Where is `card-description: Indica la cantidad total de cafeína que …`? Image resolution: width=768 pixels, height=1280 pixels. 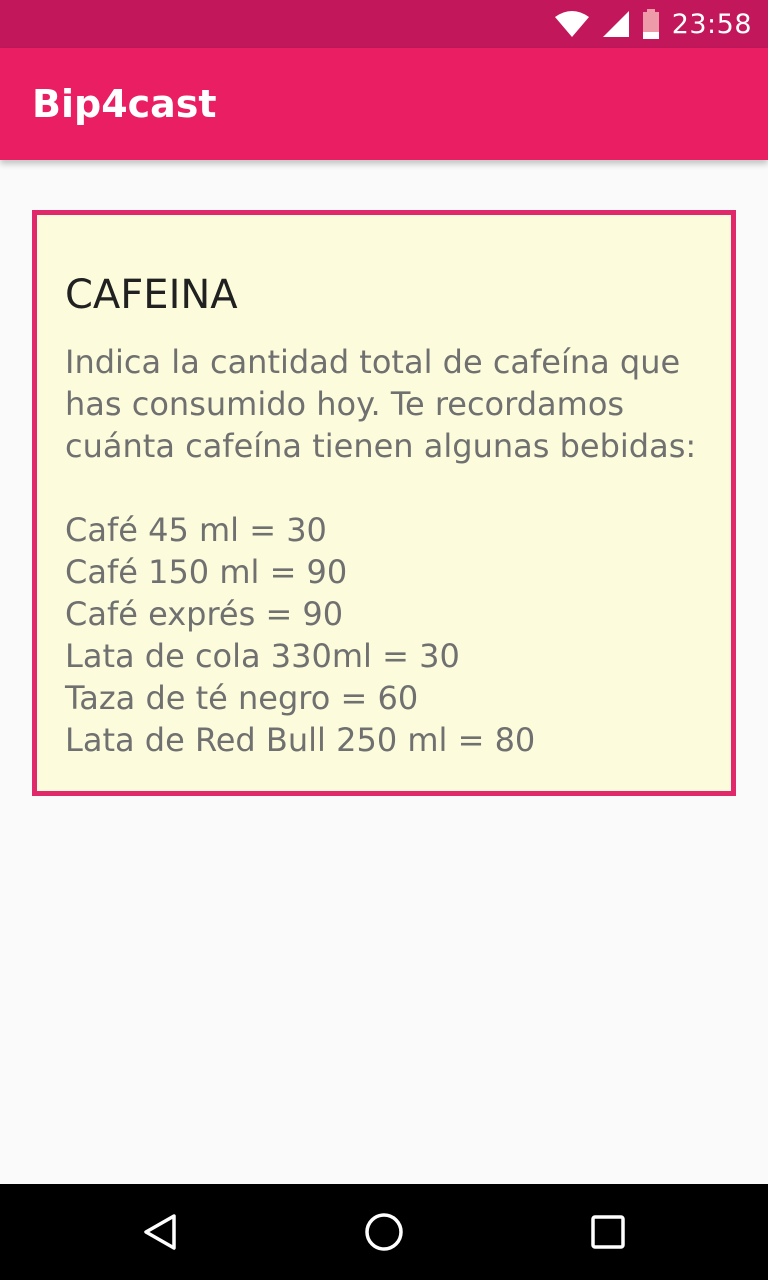
card-description: Indica la cantidad total de cafeína que … is located at coordinates (381, 404).